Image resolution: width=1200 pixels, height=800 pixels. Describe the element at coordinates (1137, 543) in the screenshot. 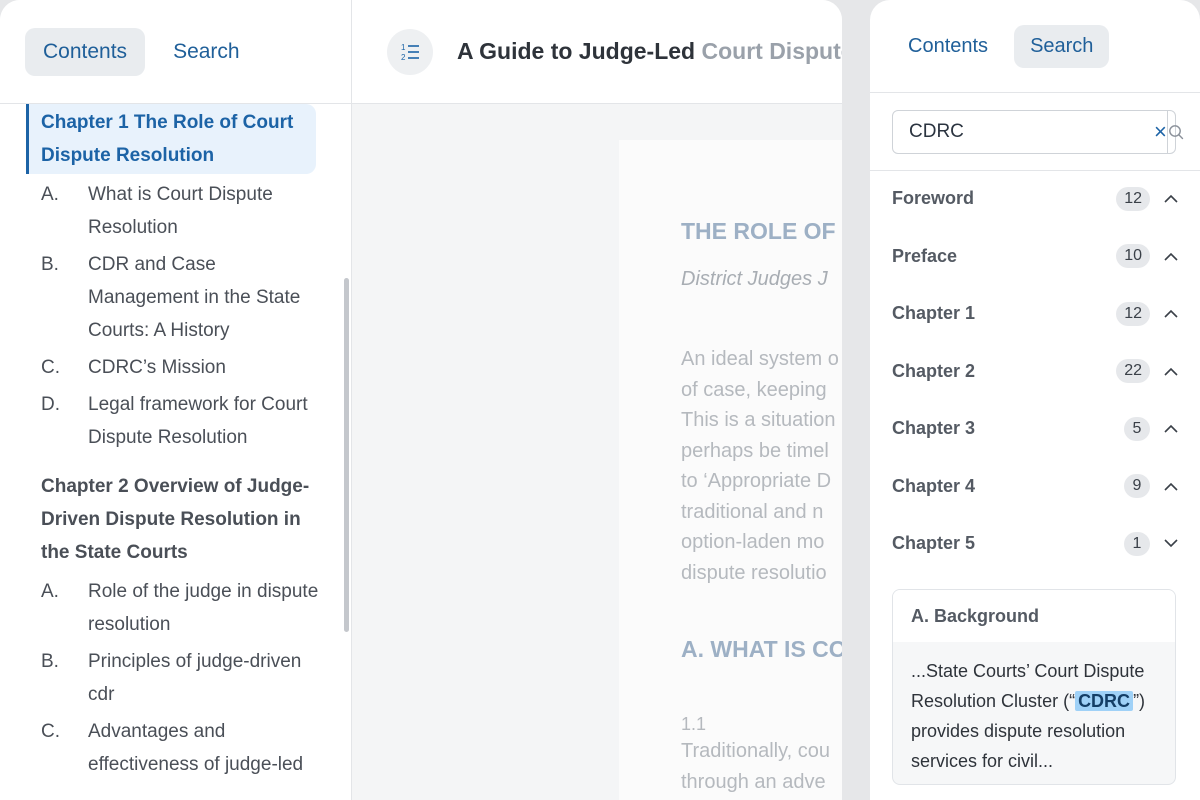

I see `match-count-badge: 1` at that location.